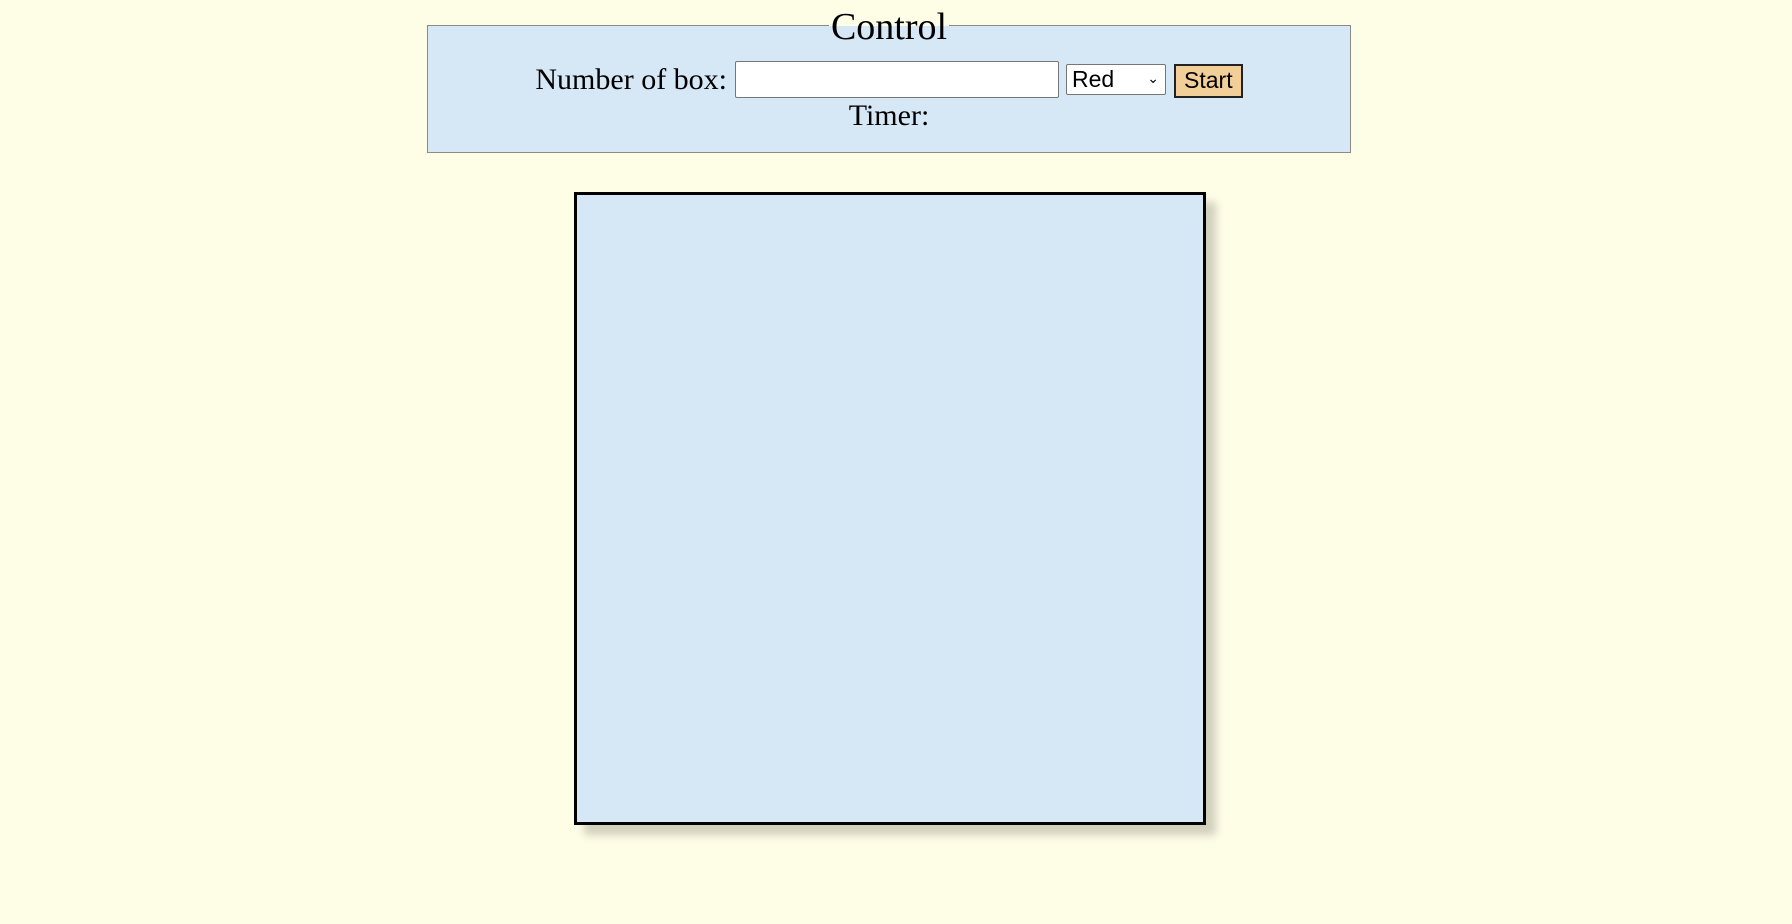 This screenshot has height=924, width=1792. I want to click on control-row: Number of box: Red ⌄ Start, so click(889, 79).